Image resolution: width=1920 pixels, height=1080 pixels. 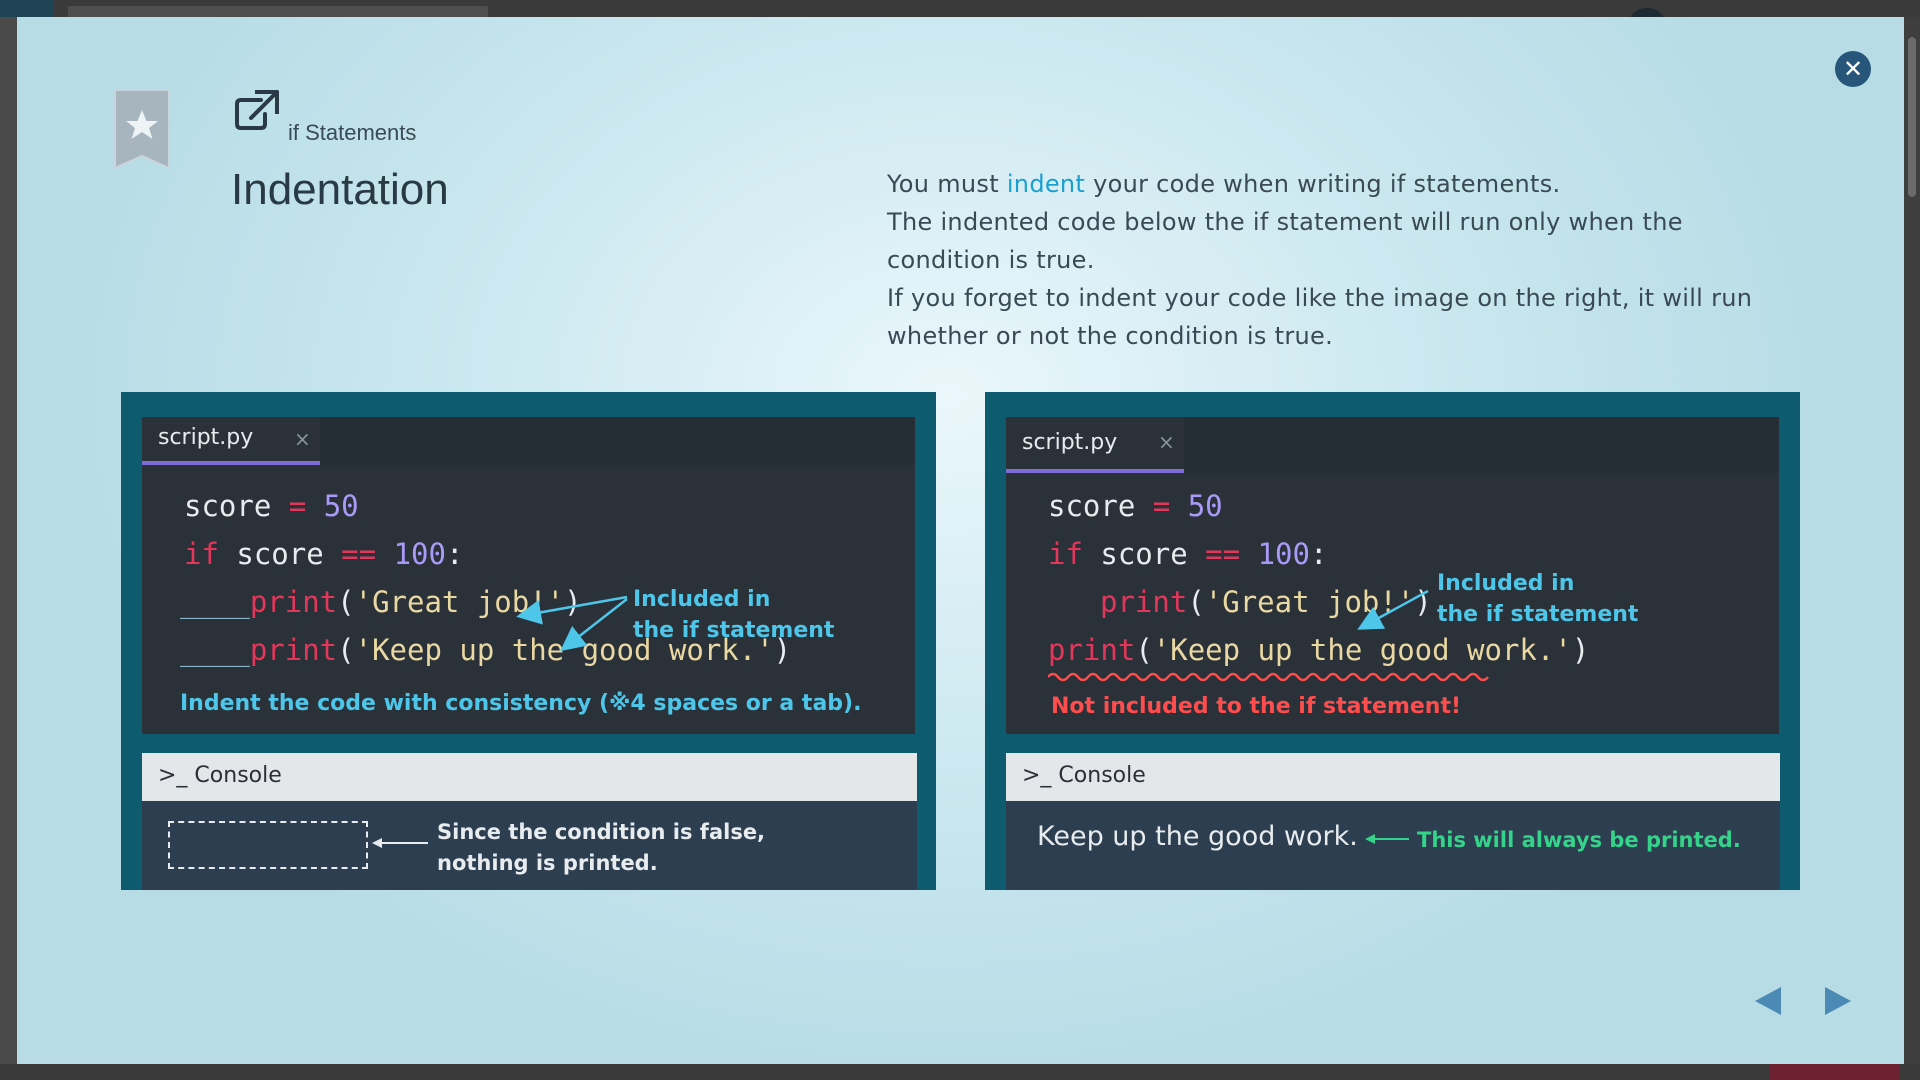 I want to click on close-button: ✕, so click(x=1853, y=69).